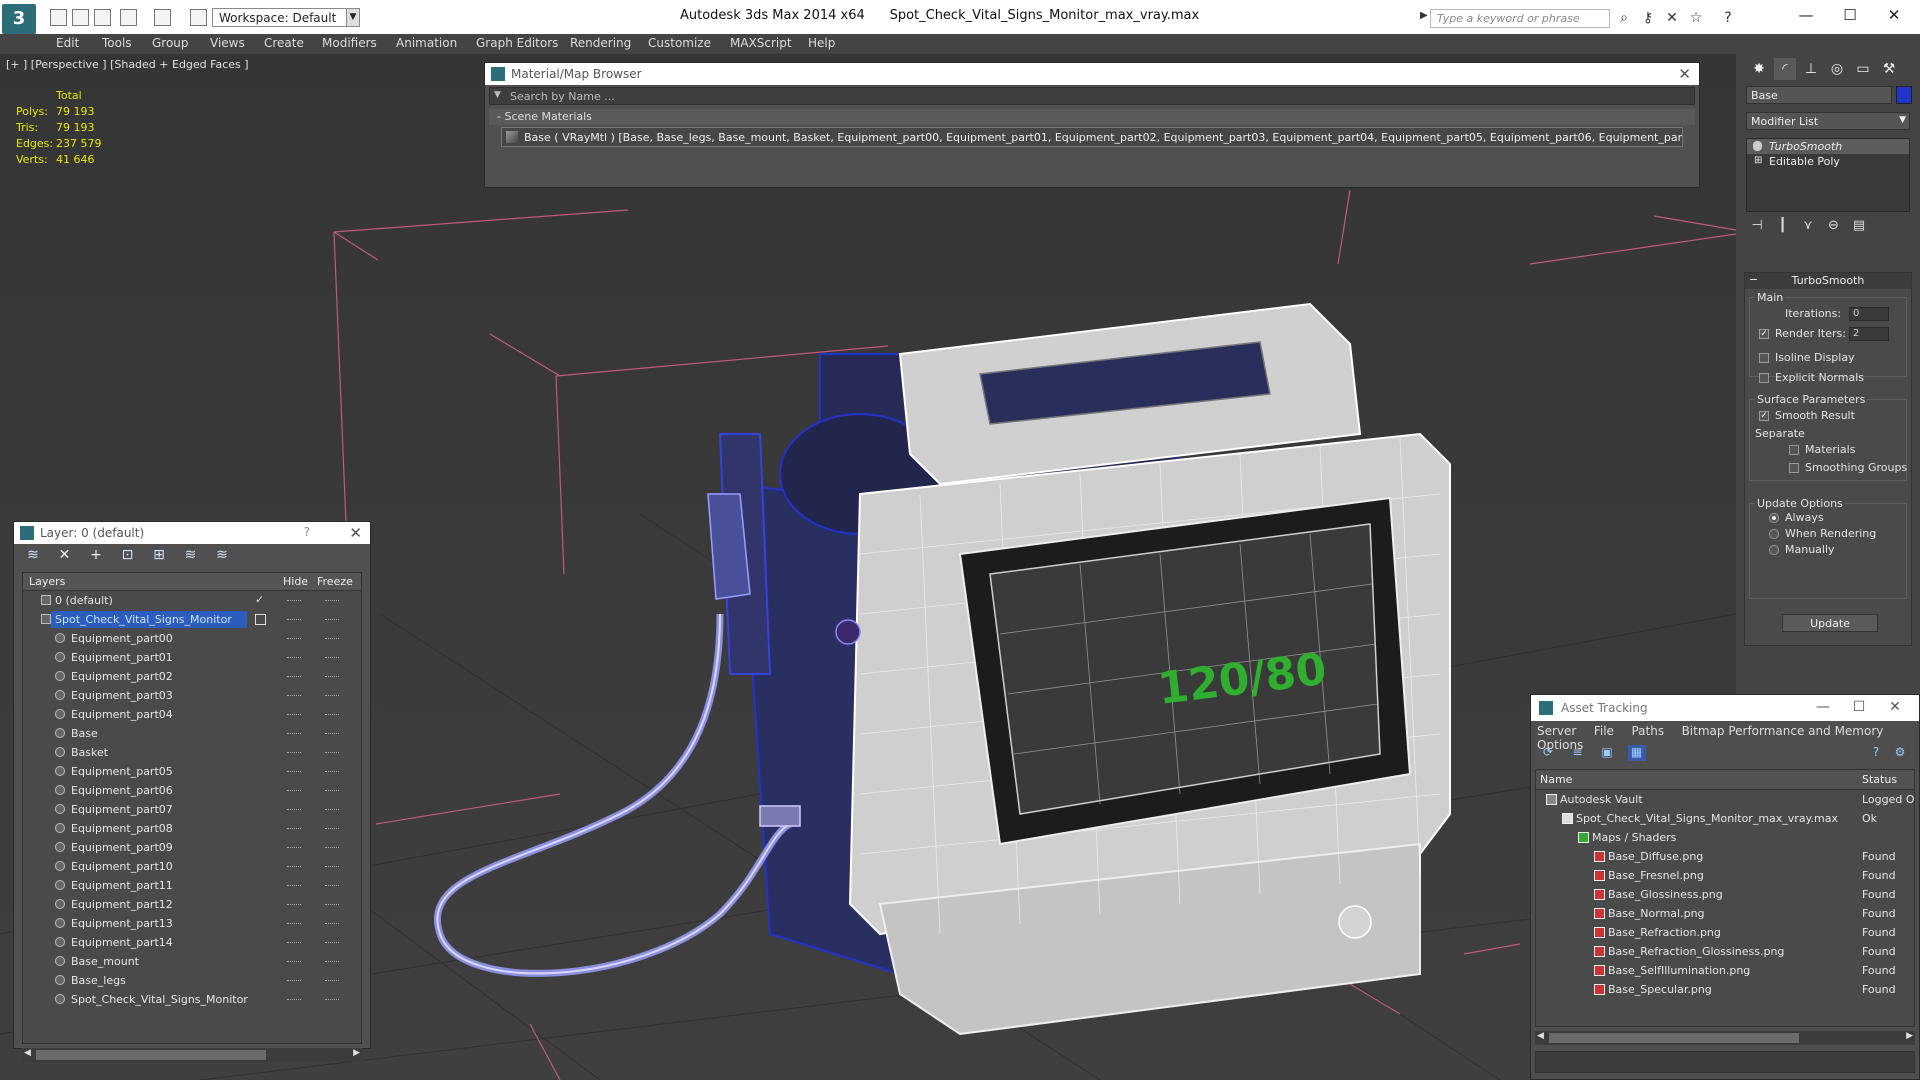 The image size is (1920, 1080). I want to click on search-input: Type a keyword or phrase, so click(1520, 18).